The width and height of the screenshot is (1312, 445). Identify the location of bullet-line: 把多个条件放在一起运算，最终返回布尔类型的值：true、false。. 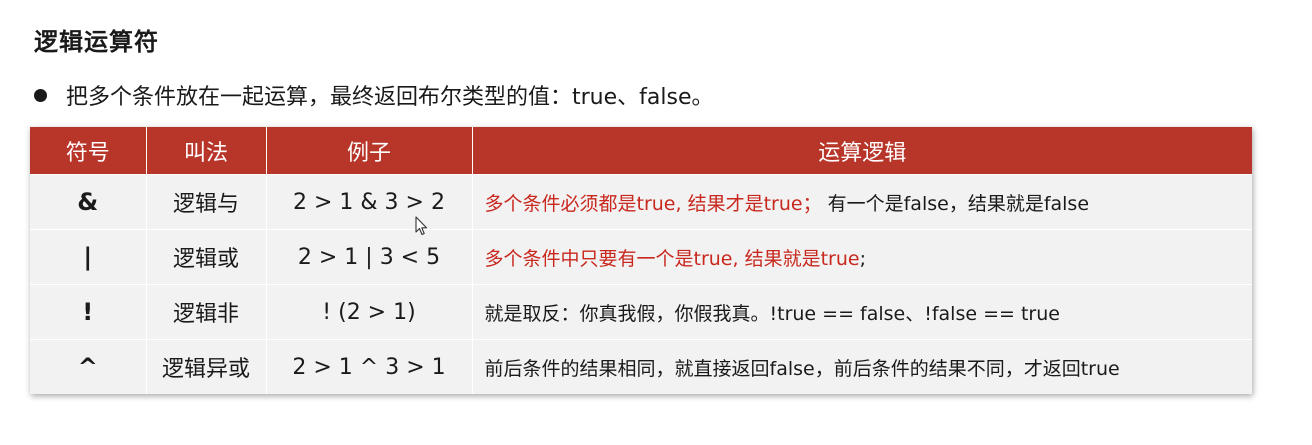
(374, 95).